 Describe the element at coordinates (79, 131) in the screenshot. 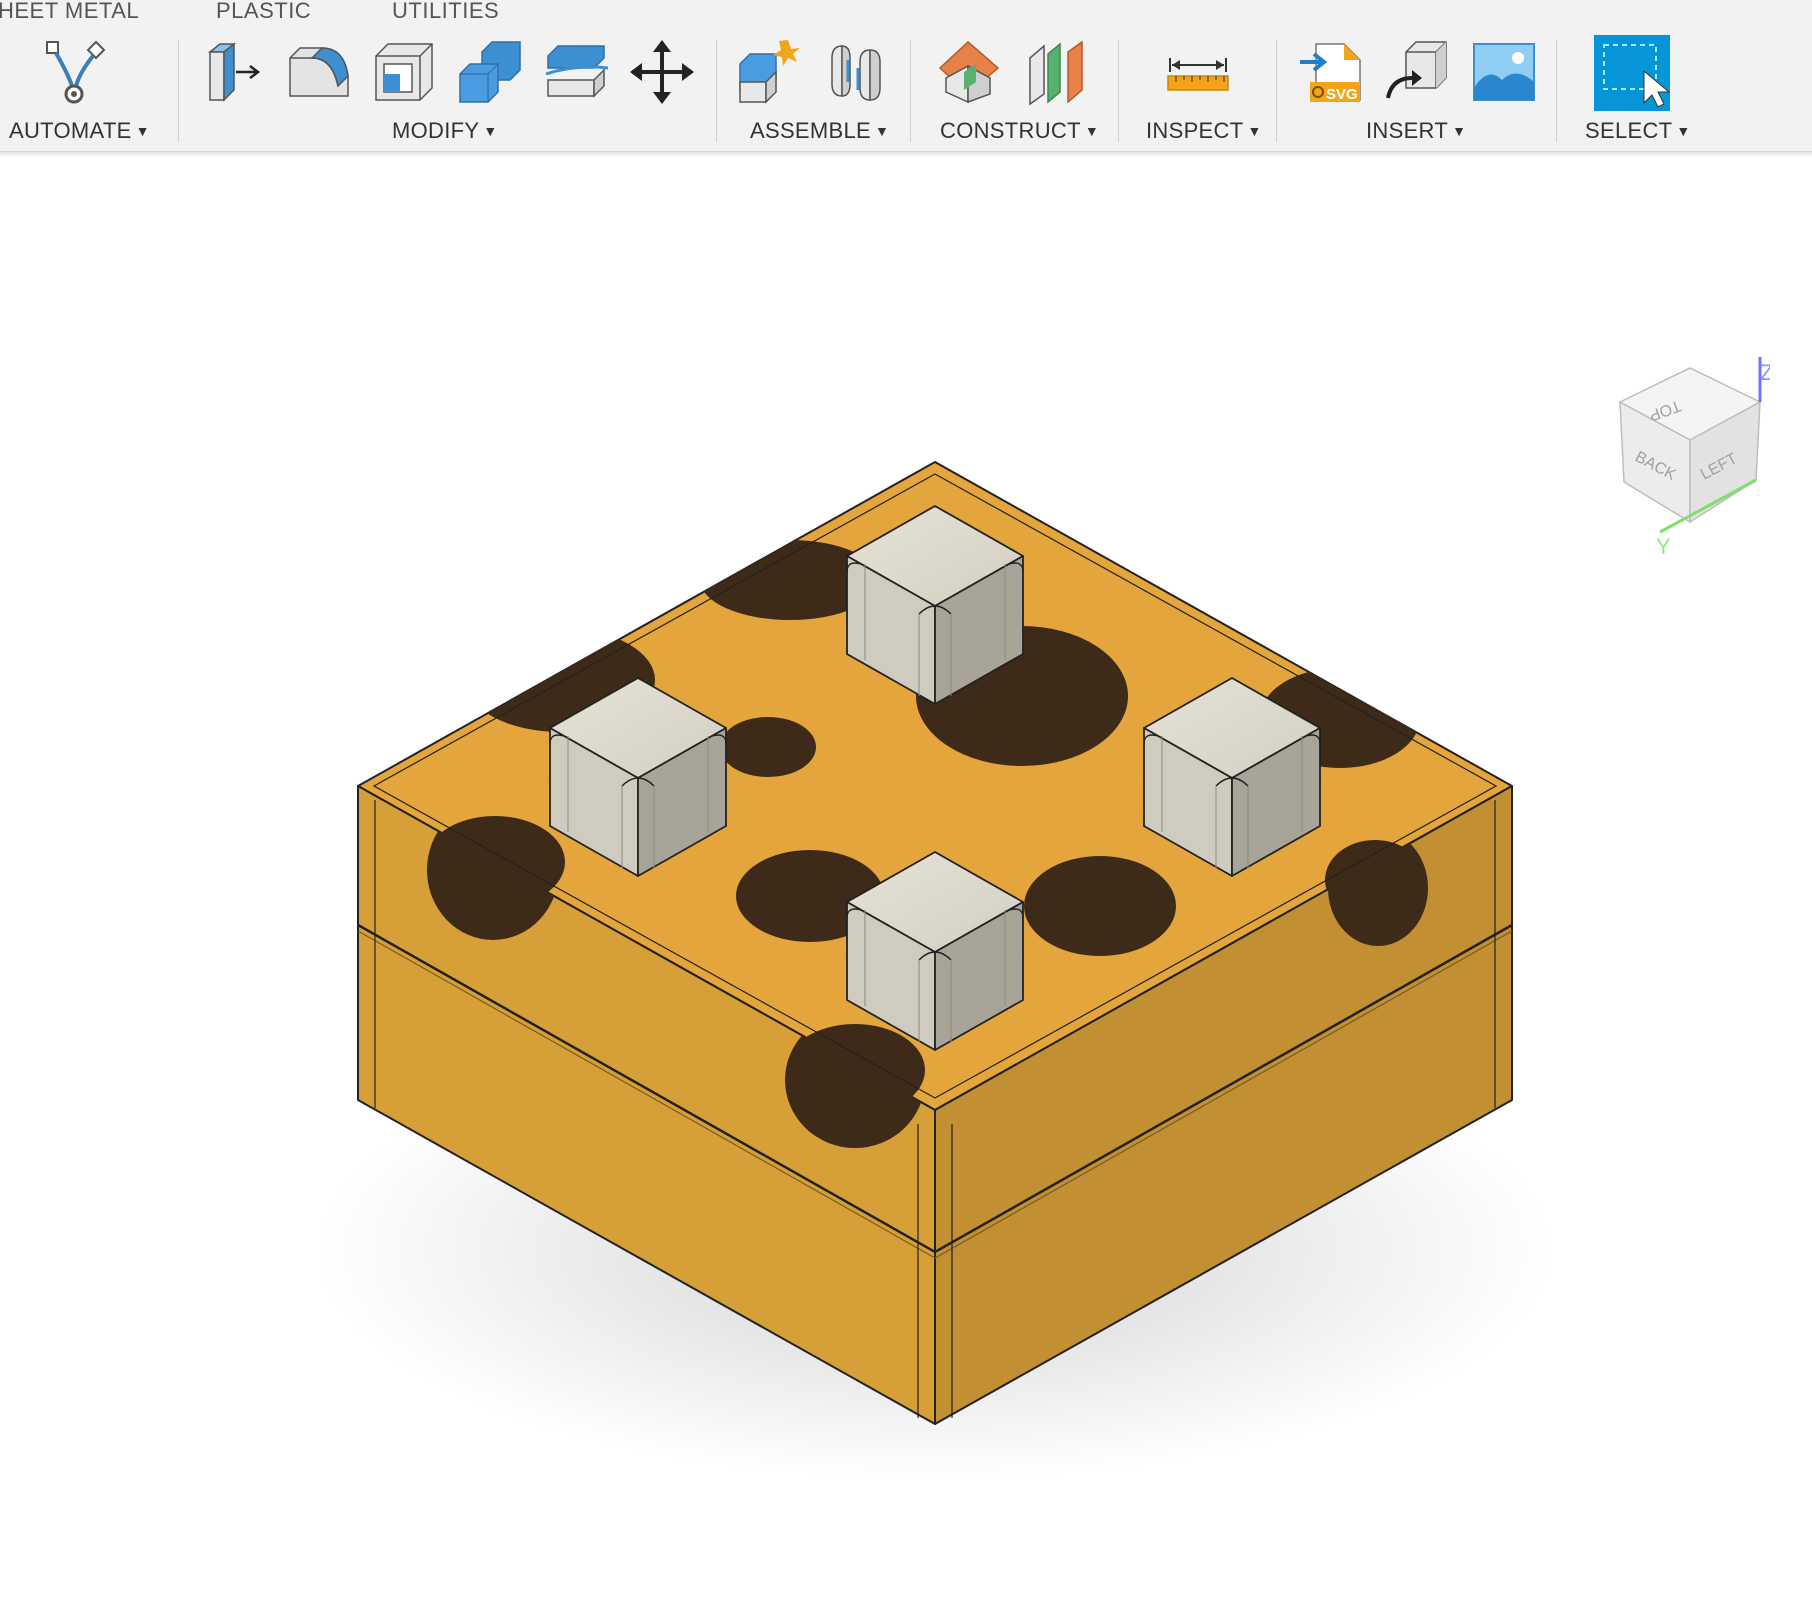

I see `automate-menu: AUTOMATE ▼` at that location.